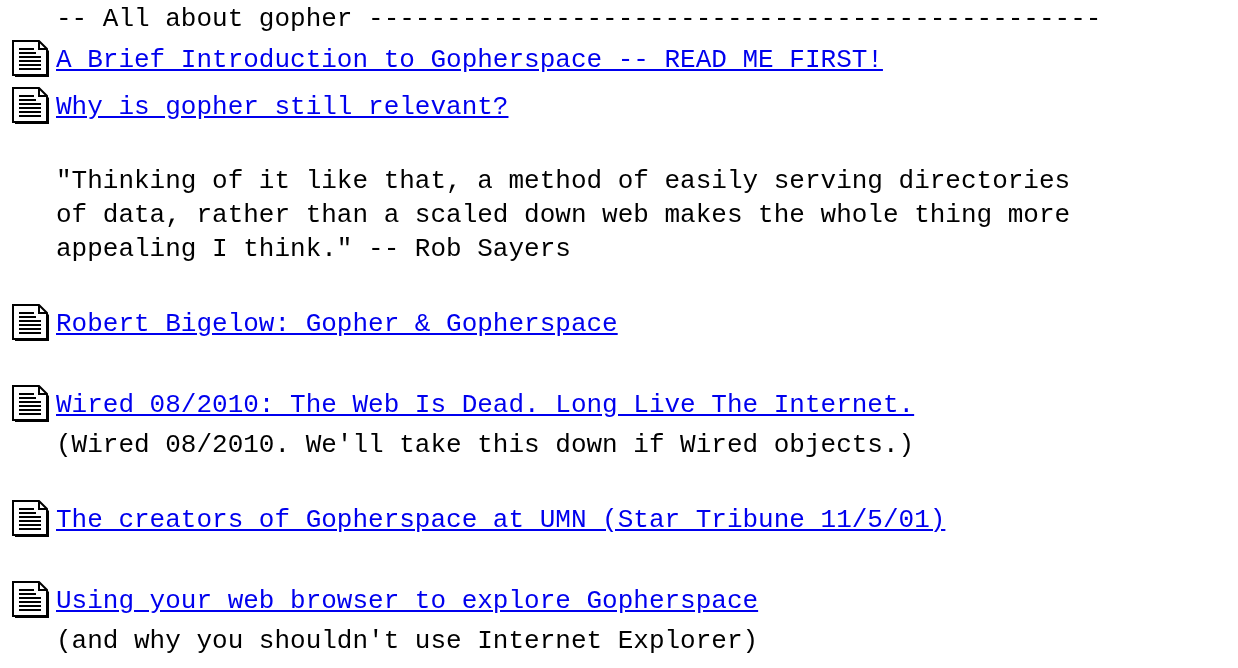 This screenshot has height=668, width=1238. What do you see at coordinates (579, 19) in the screenshot?
I see `text-line: -- All about gopher -----------------------------------------------` at bounding box center [579, 19].